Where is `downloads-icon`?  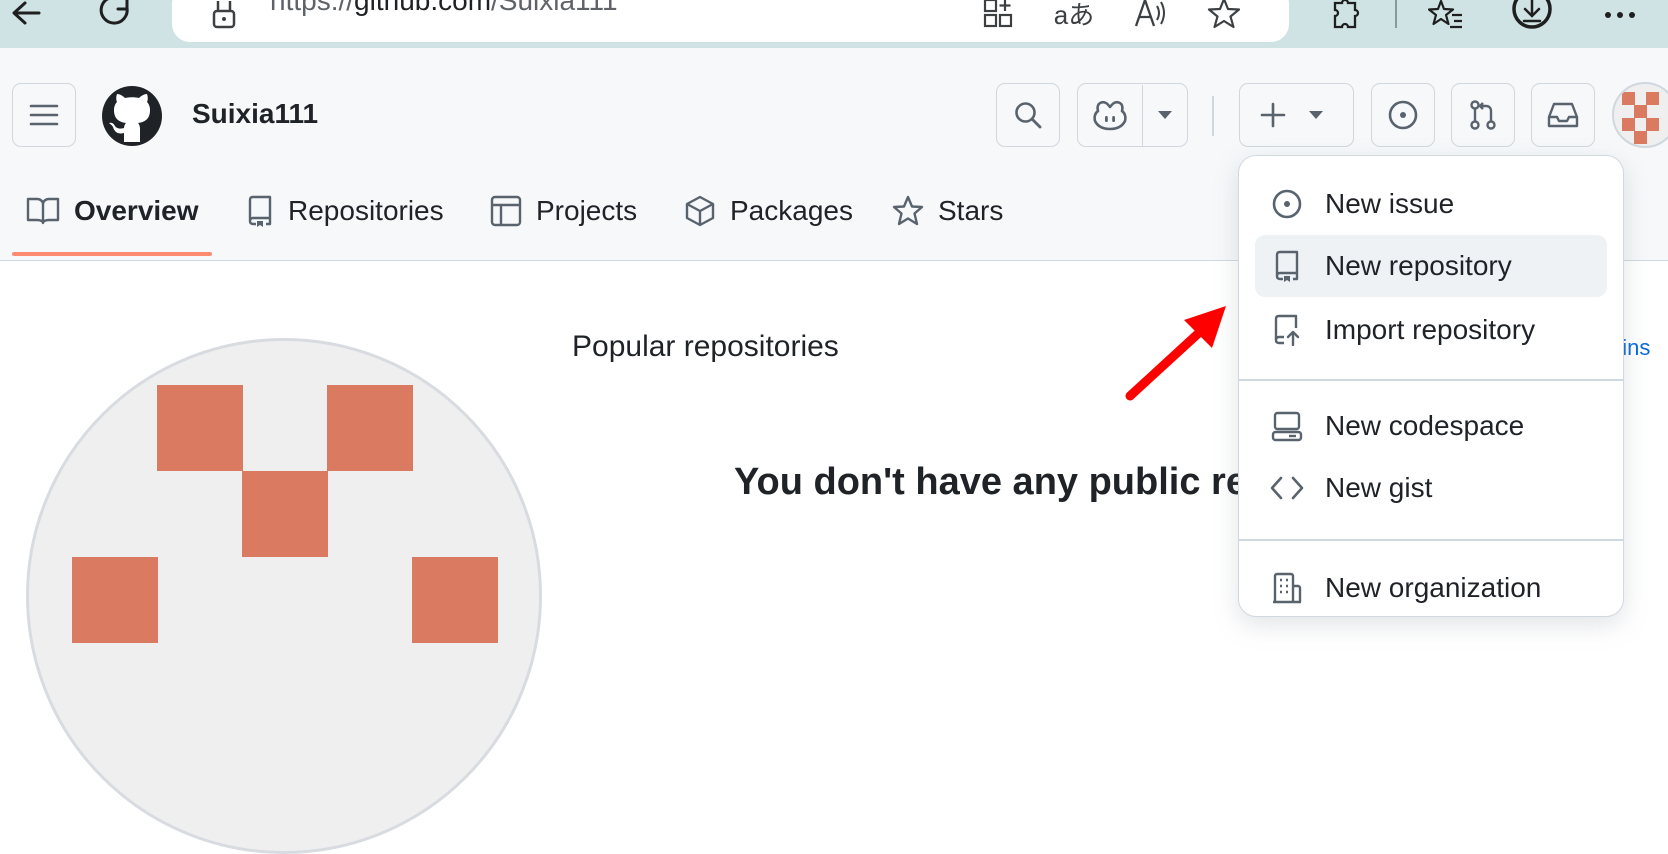 downloads-icon is located at coordinates (1532, 15).